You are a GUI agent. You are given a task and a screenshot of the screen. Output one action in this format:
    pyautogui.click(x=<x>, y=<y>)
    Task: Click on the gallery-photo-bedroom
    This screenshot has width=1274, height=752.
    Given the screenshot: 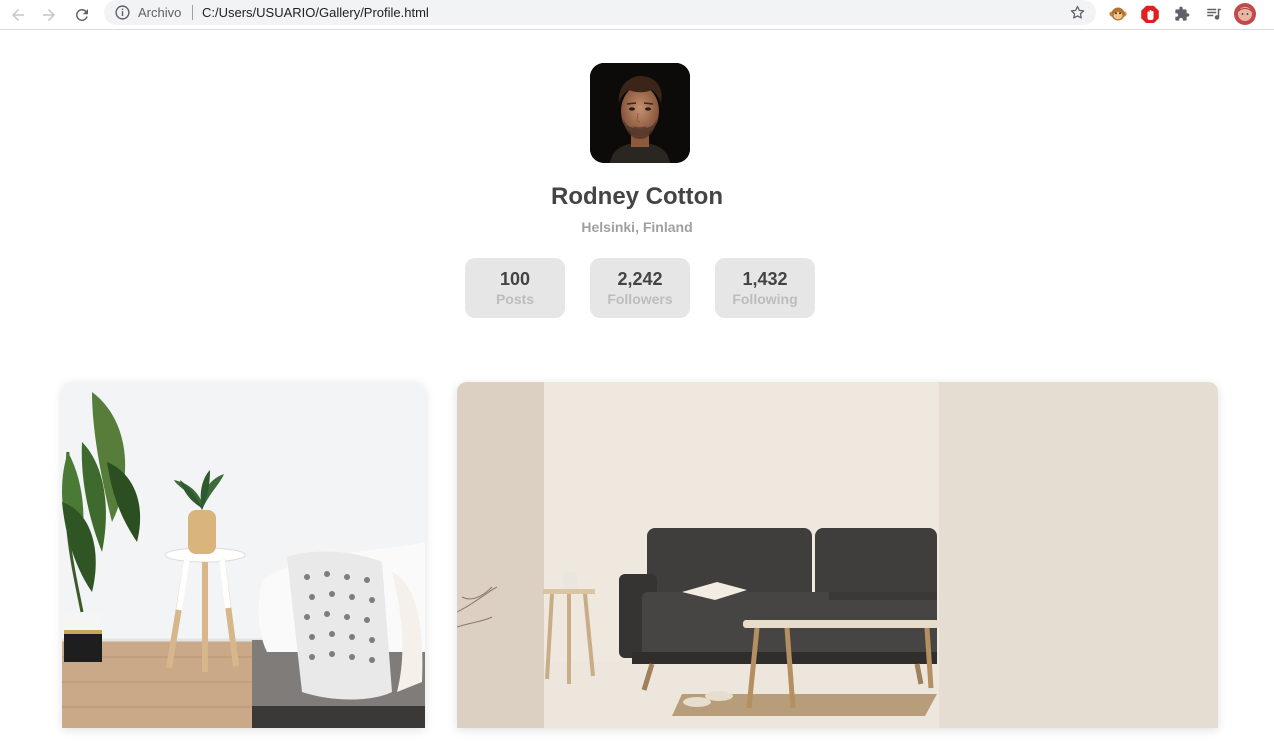 What is the action you would take?
    pyautogui.click(x=243, y=555)
    